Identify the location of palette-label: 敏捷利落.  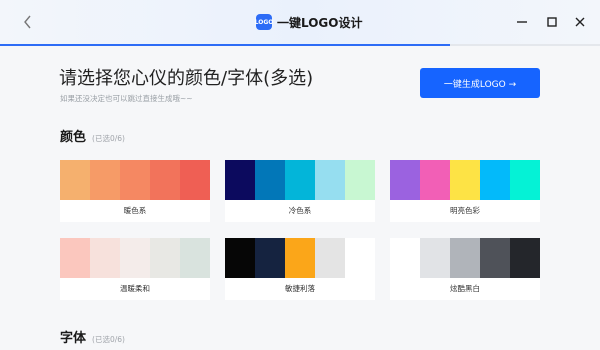
(300, 288).